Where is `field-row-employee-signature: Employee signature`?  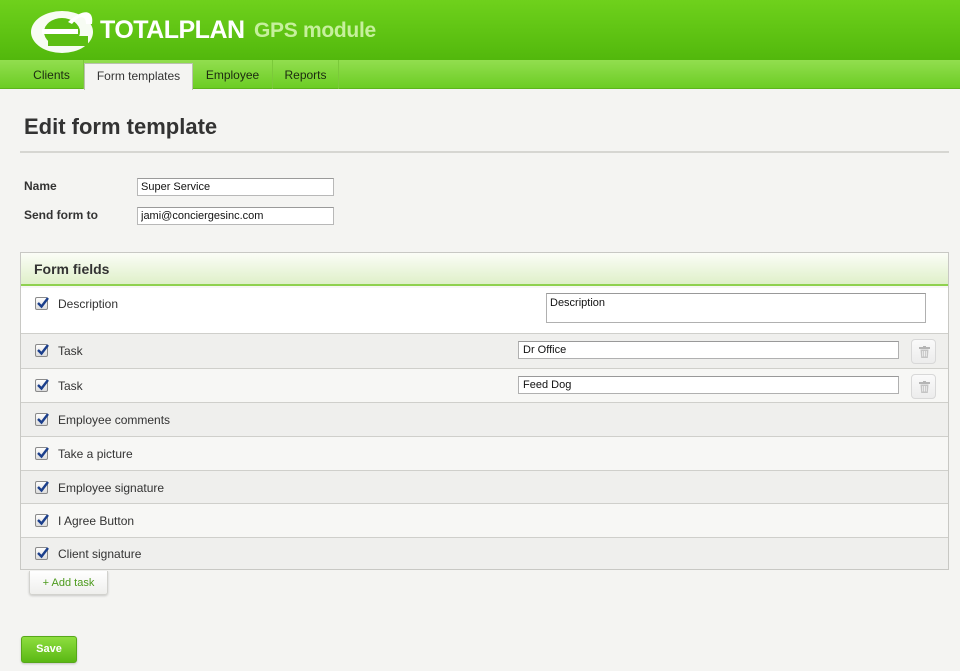
field-row-employee-signature: Employee signature is located at coordinates (484, 486).